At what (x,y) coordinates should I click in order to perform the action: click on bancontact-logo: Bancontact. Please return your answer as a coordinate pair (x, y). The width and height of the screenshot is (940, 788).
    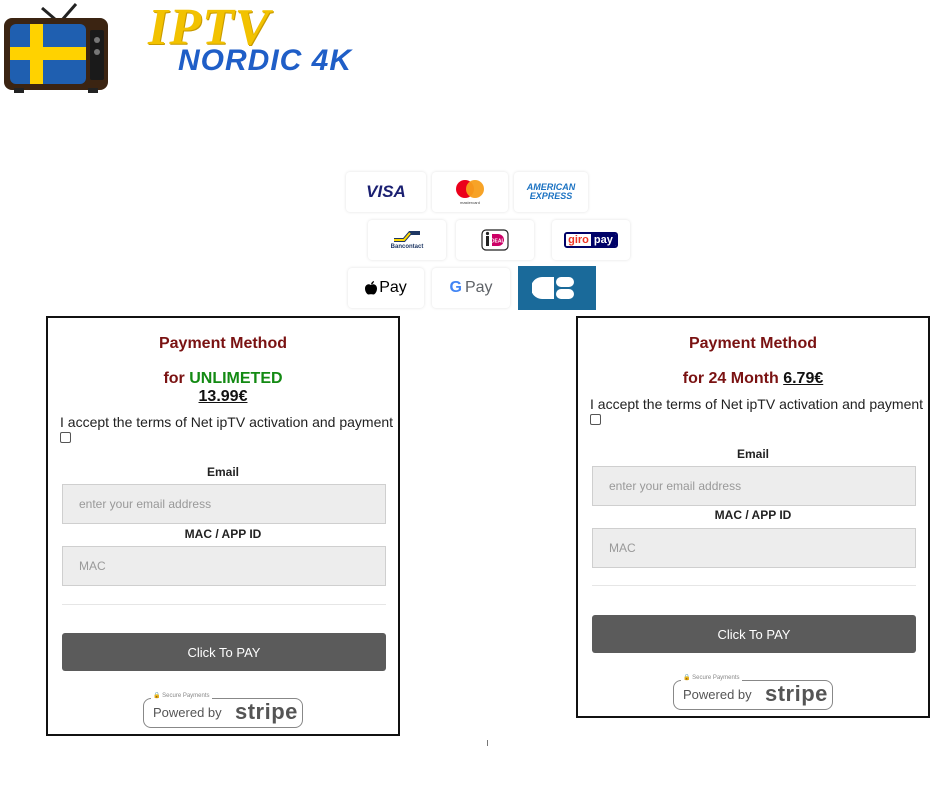
    Looking at the image, I should click on (407, 240).